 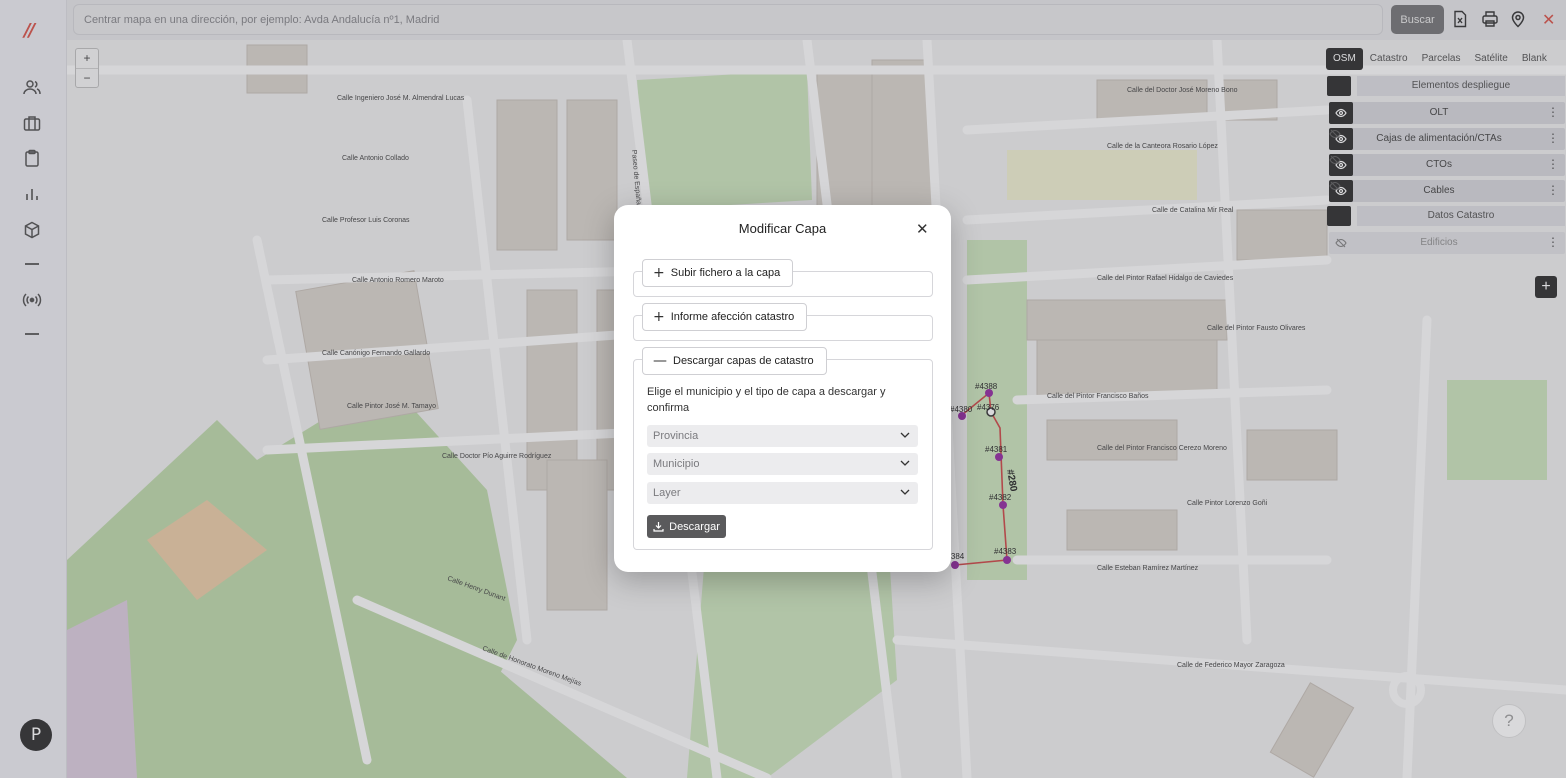 What do you see at coordinates (782, 493) in the screenshot?
I see `layer-select: Layer` at bounding box center [782, 493].